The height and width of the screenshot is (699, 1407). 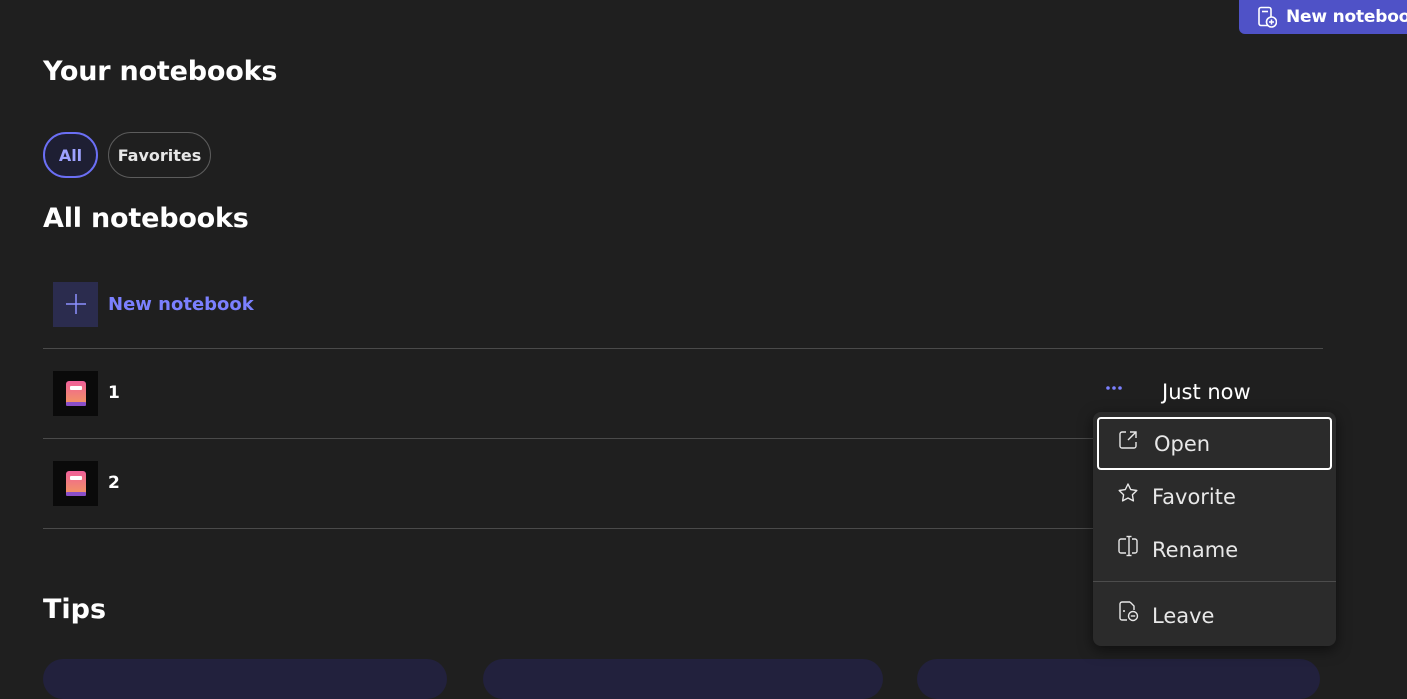 I want to click on filter-all: All, so click(x=70, y=155).